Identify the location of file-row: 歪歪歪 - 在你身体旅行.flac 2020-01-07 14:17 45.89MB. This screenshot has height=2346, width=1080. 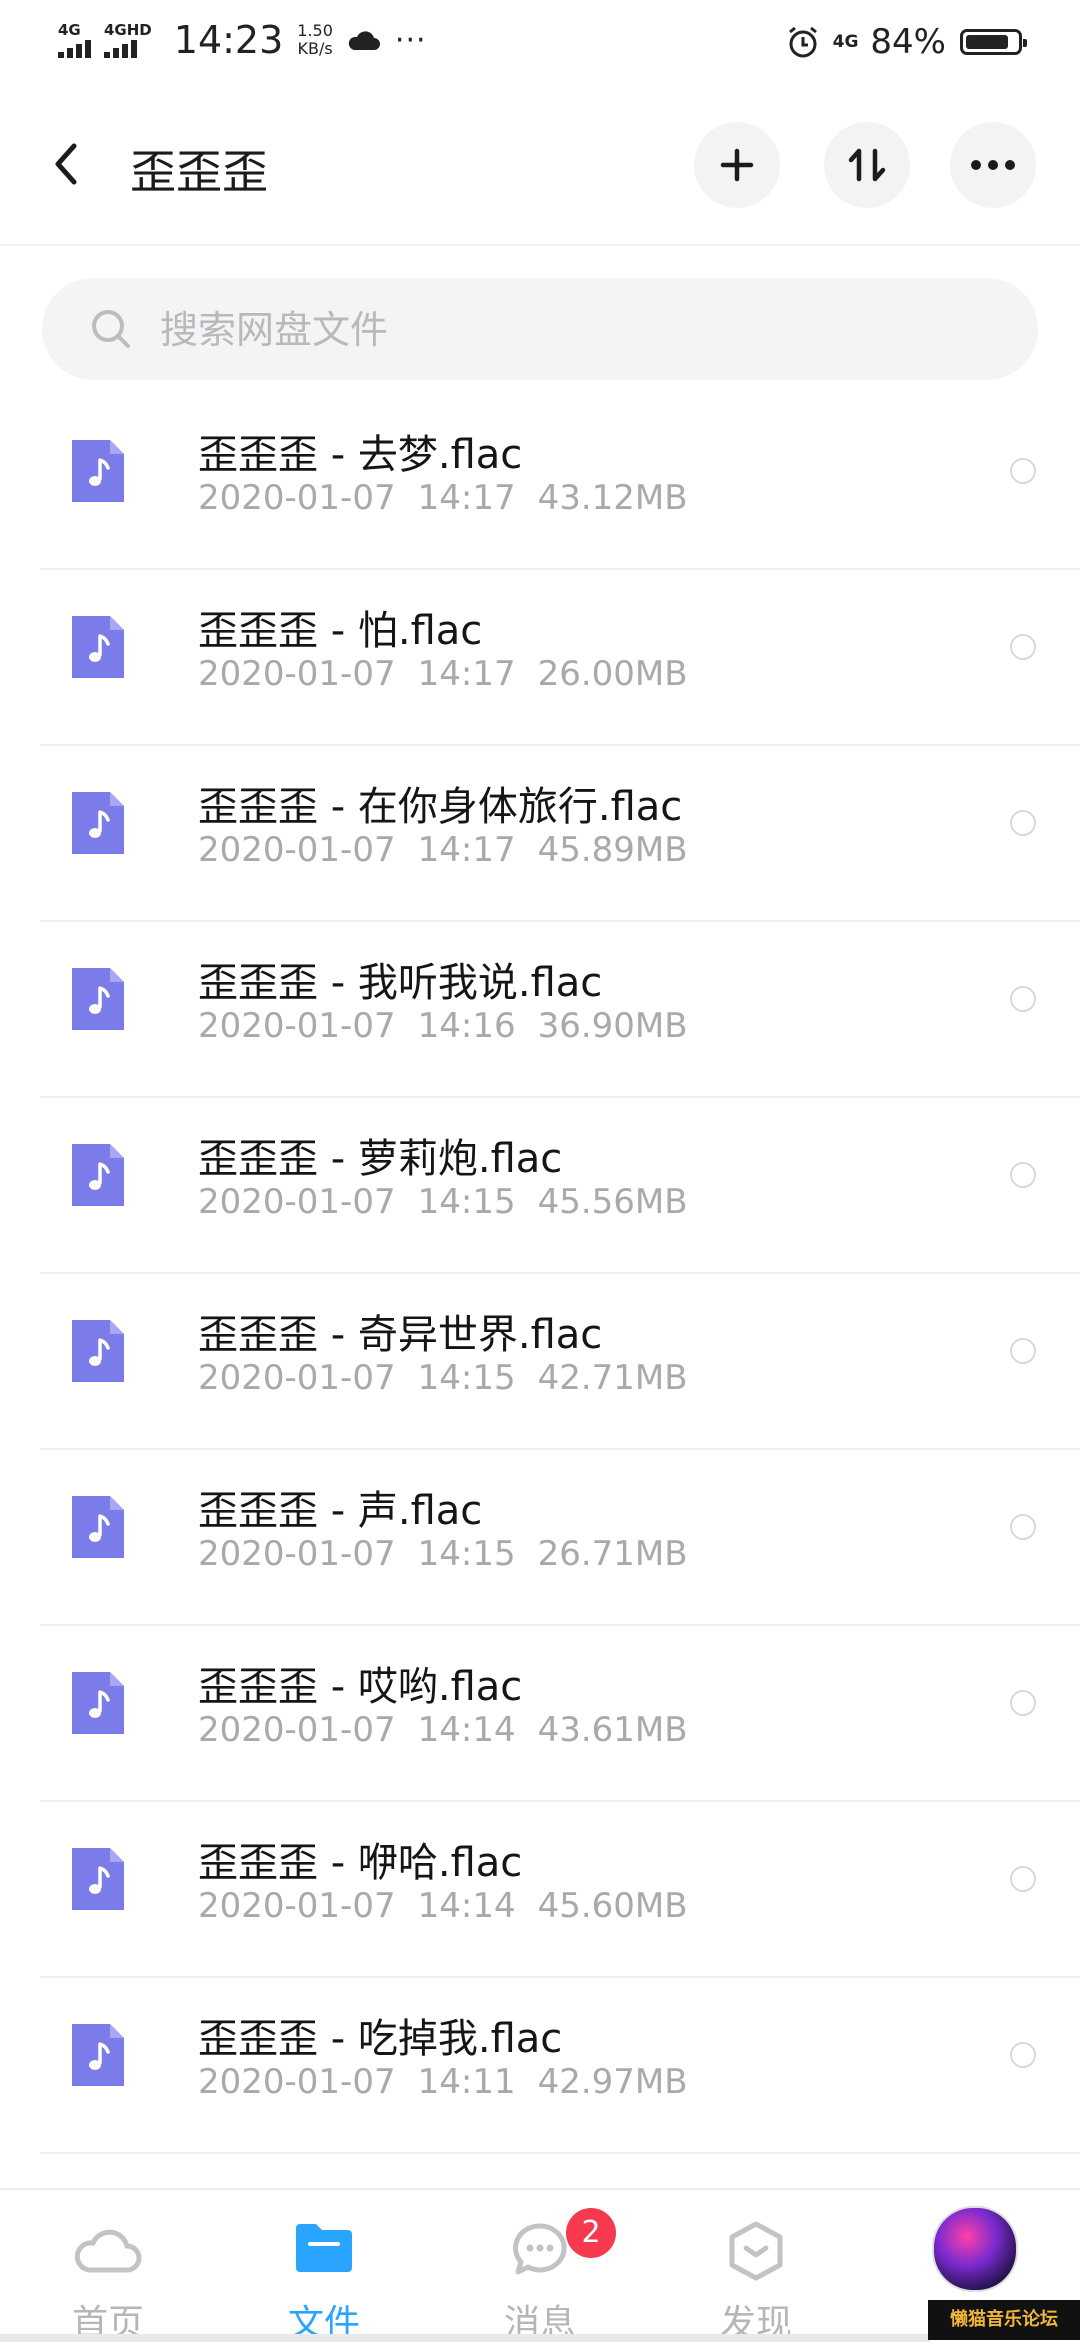
(540, 834).